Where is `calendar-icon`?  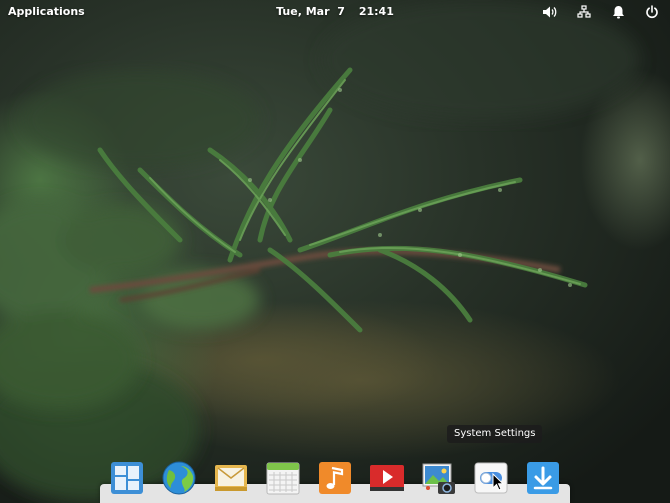 calendar-icon is located at coordinates (283, 478).